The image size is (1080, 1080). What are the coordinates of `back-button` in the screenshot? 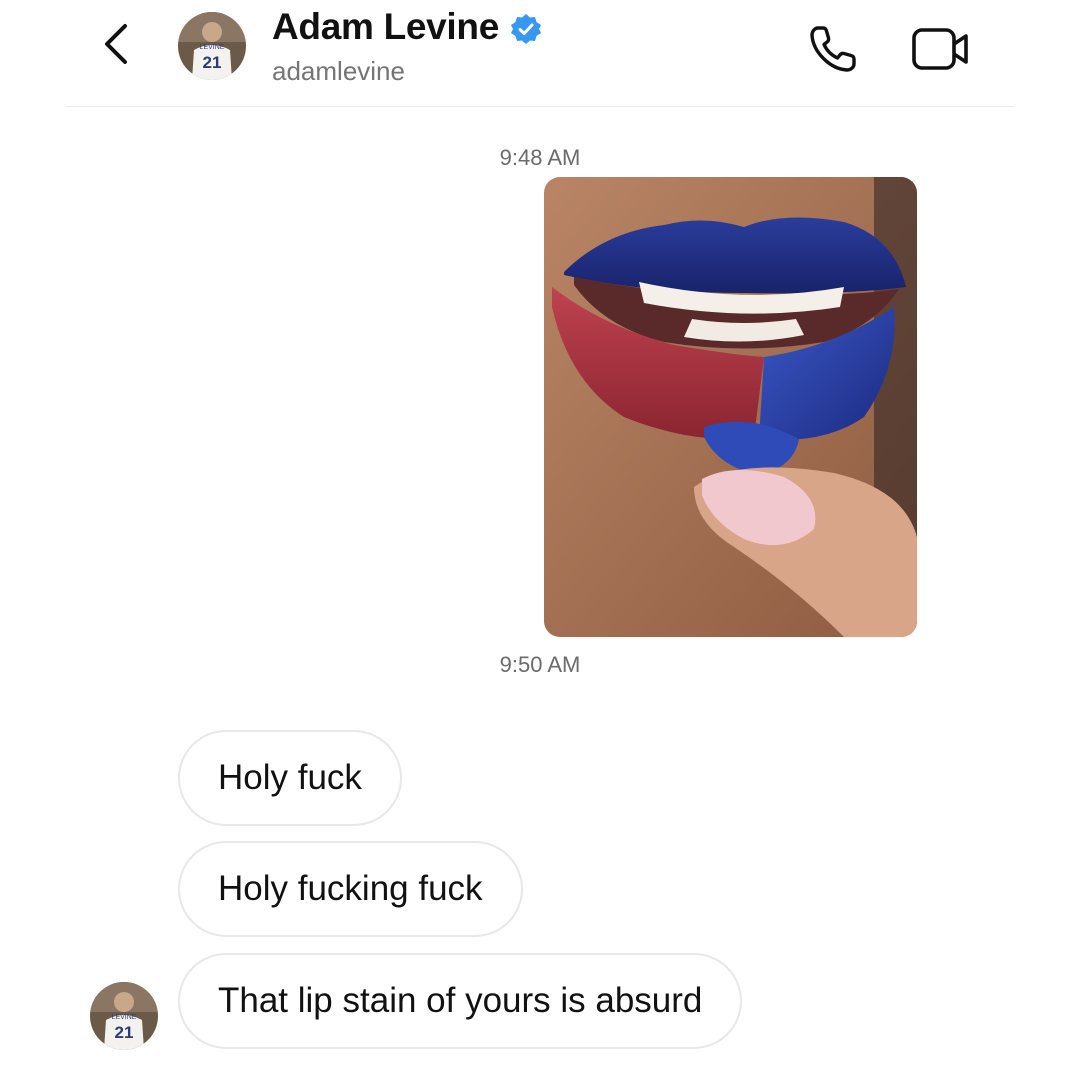 It's located at (116, 44).